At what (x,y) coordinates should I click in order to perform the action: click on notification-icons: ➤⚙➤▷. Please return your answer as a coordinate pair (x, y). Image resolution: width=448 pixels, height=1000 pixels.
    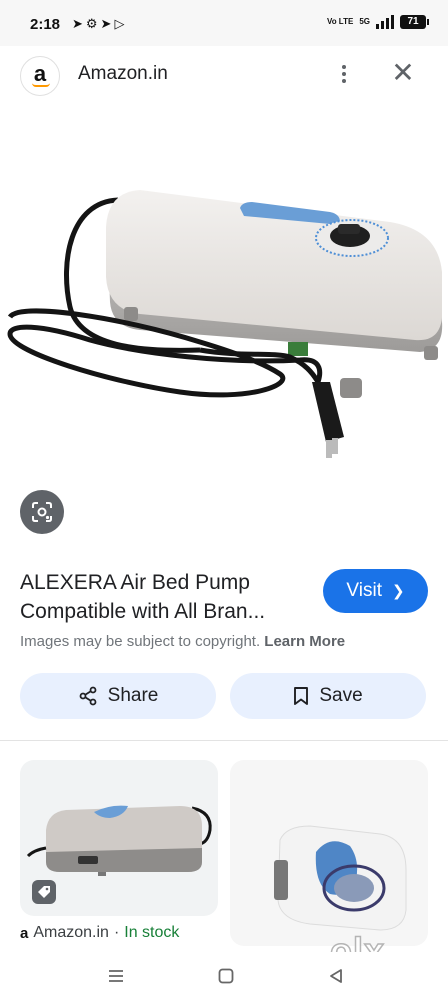
    Looking at the image, I should click on (100, 23).